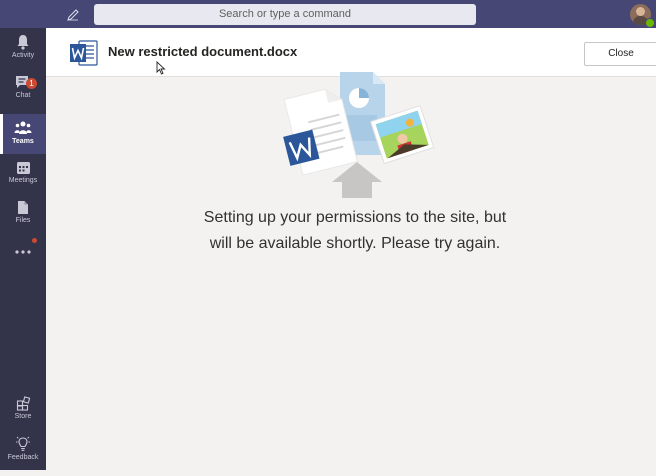  I want to click on upload-illustration, so click(355, 140).